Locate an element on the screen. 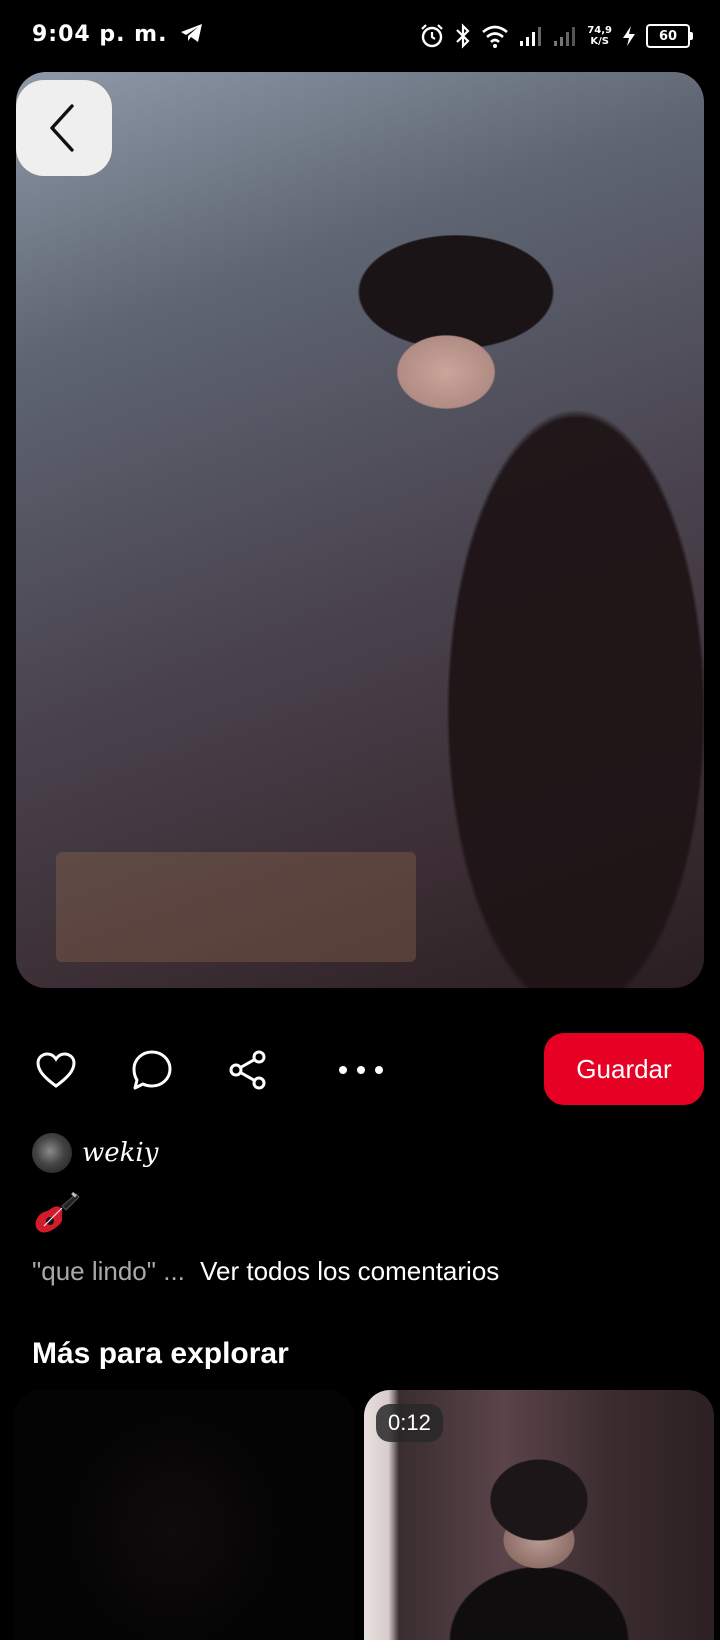 The image size is (720, 1640). explore-card-video: 0:12 is located at coordinates (539, 1515).